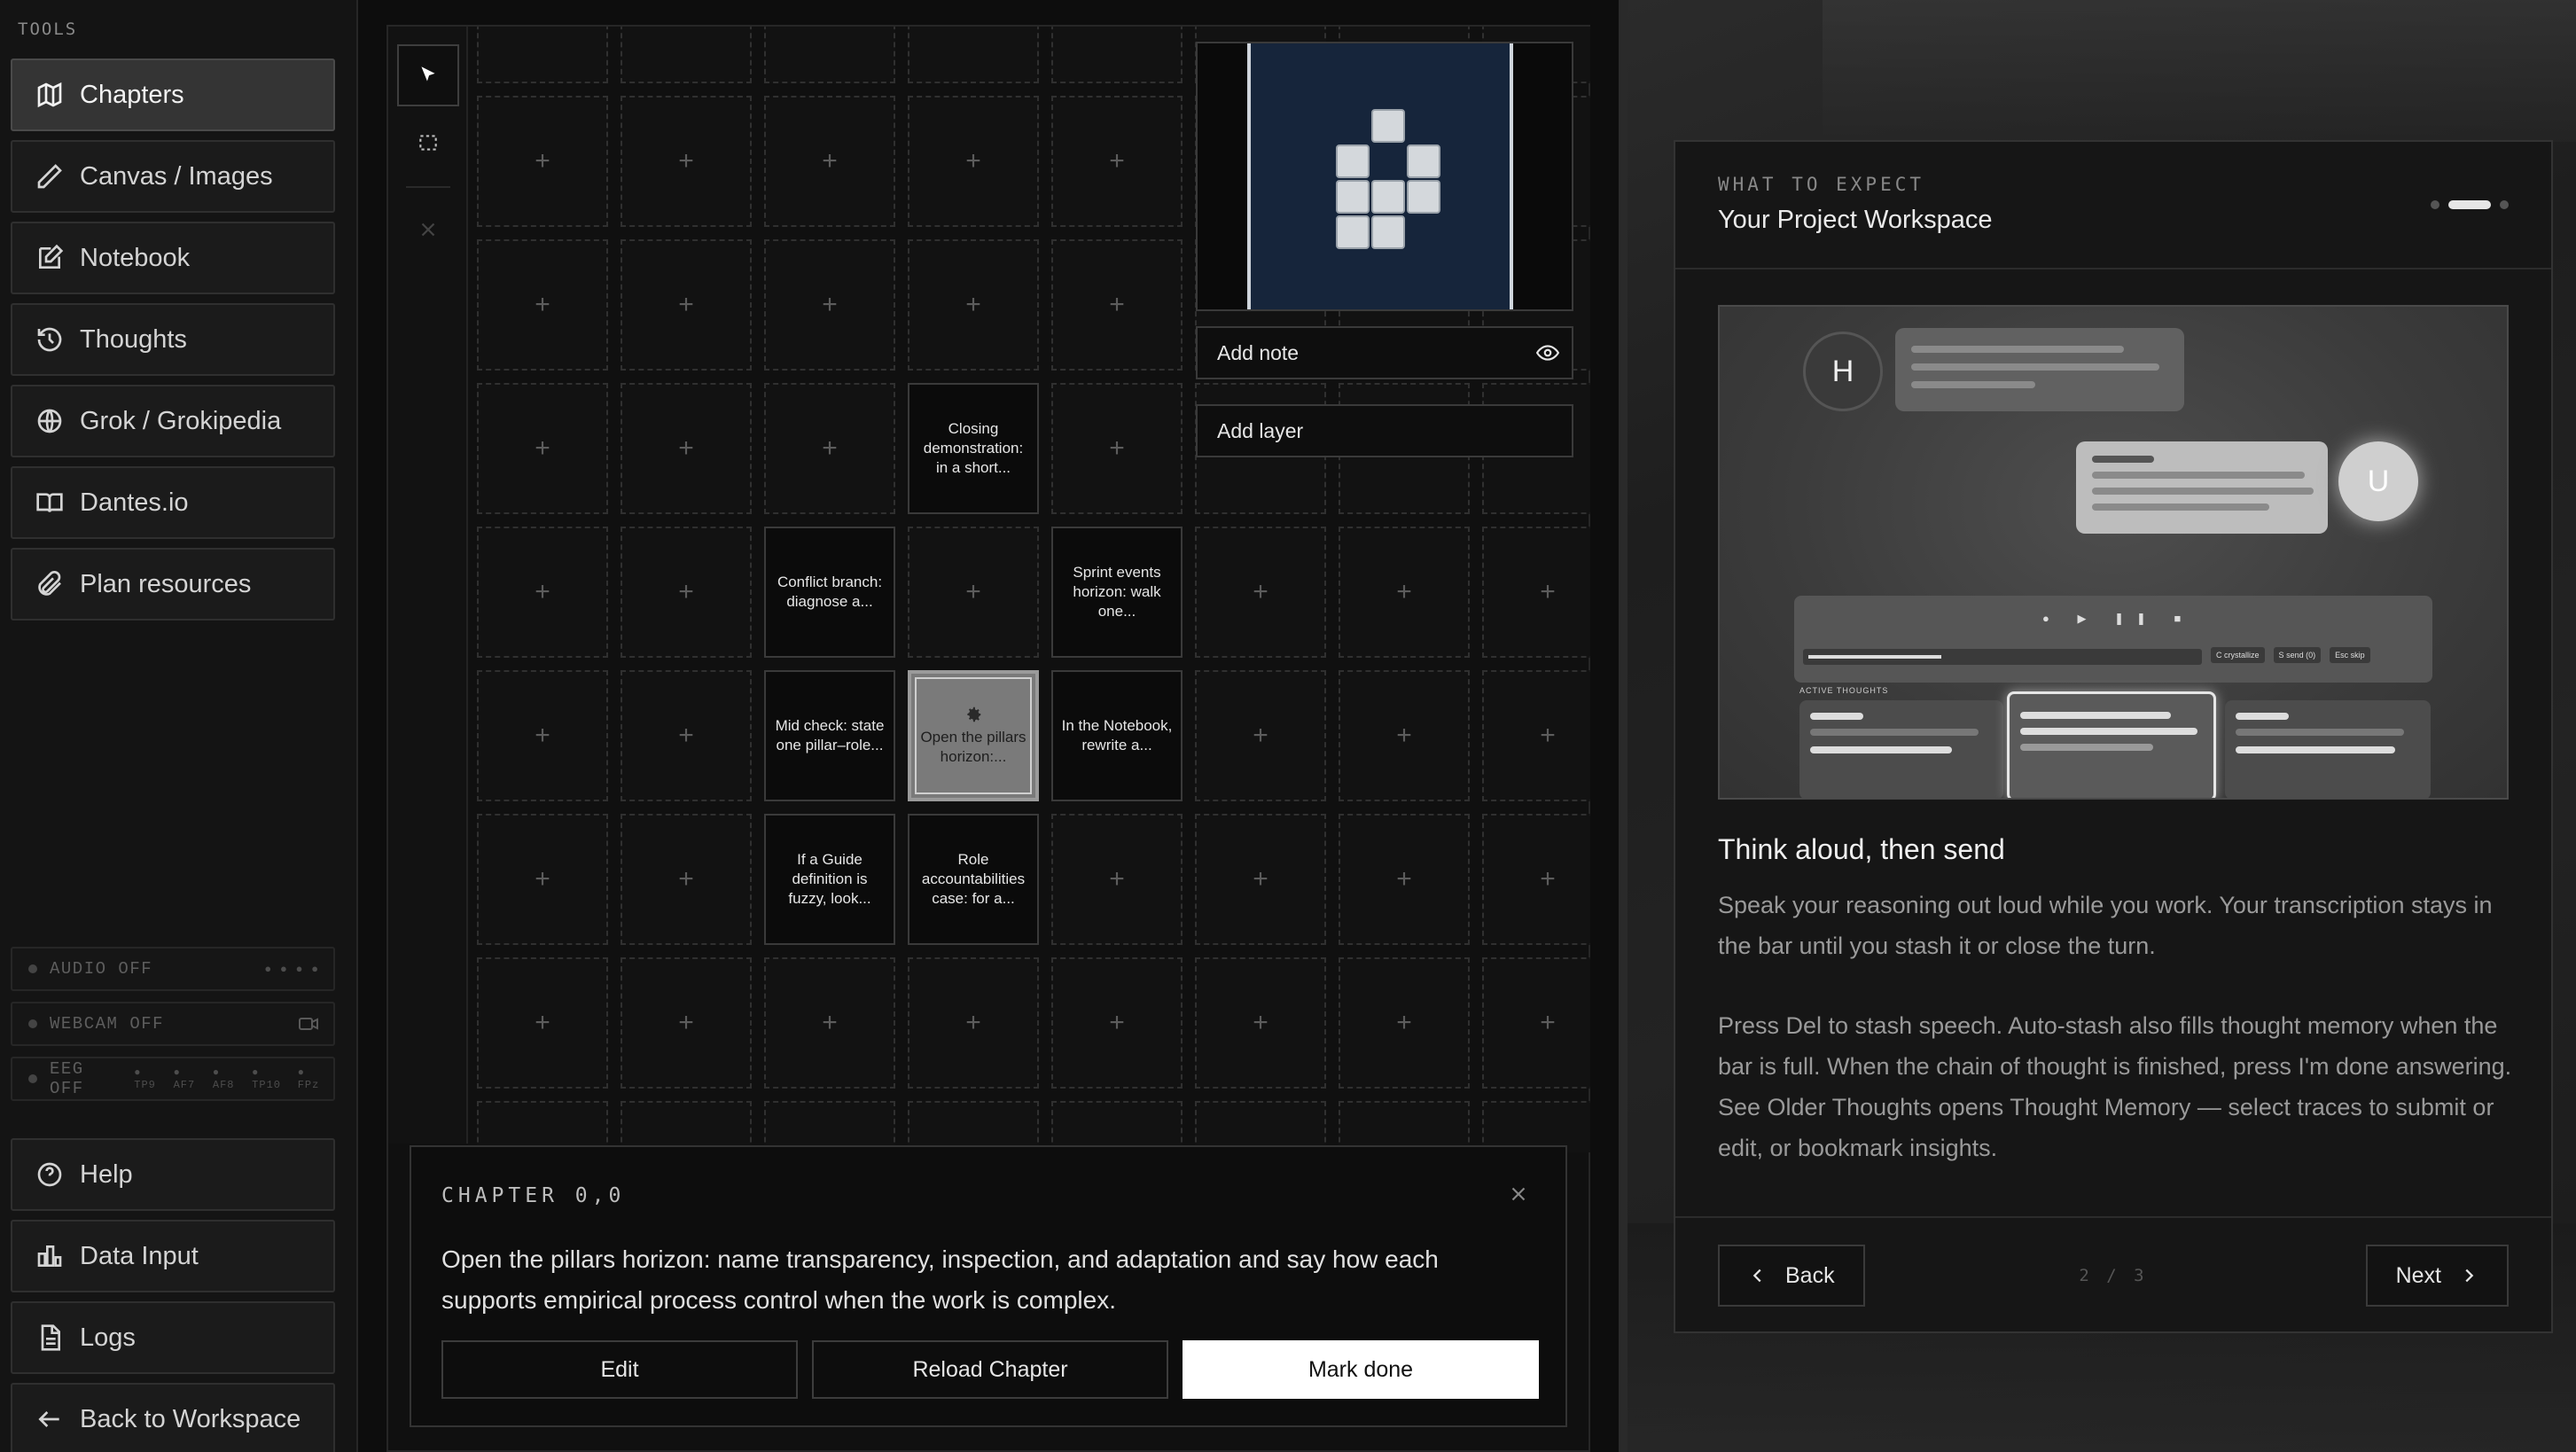  Describe the element at coordinates (49, 339) in the screenshot. I see `history-icon` at that location.